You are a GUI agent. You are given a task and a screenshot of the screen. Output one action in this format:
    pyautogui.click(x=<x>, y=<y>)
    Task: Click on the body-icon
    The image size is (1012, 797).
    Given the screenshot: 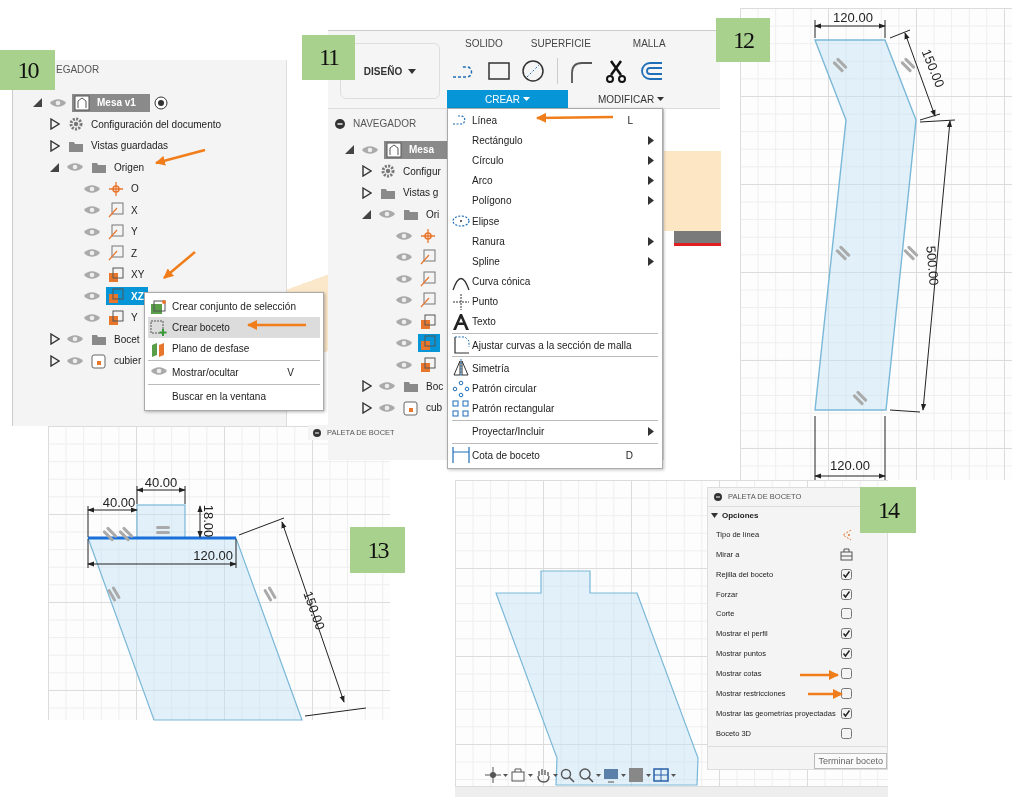 What is the action you would take?
    pyautogui.click(x=411, y=407)
    